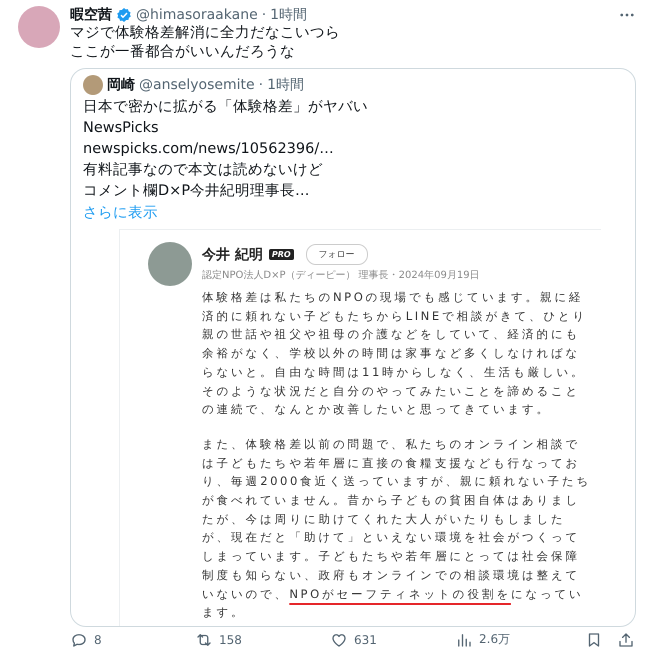 The height and width of the screenshot is (656, 656). What do you see at coordinates (121, 85) in the screenshot?
I see `quoted-author-name: 岡崎` at bounding box center [121, 85].